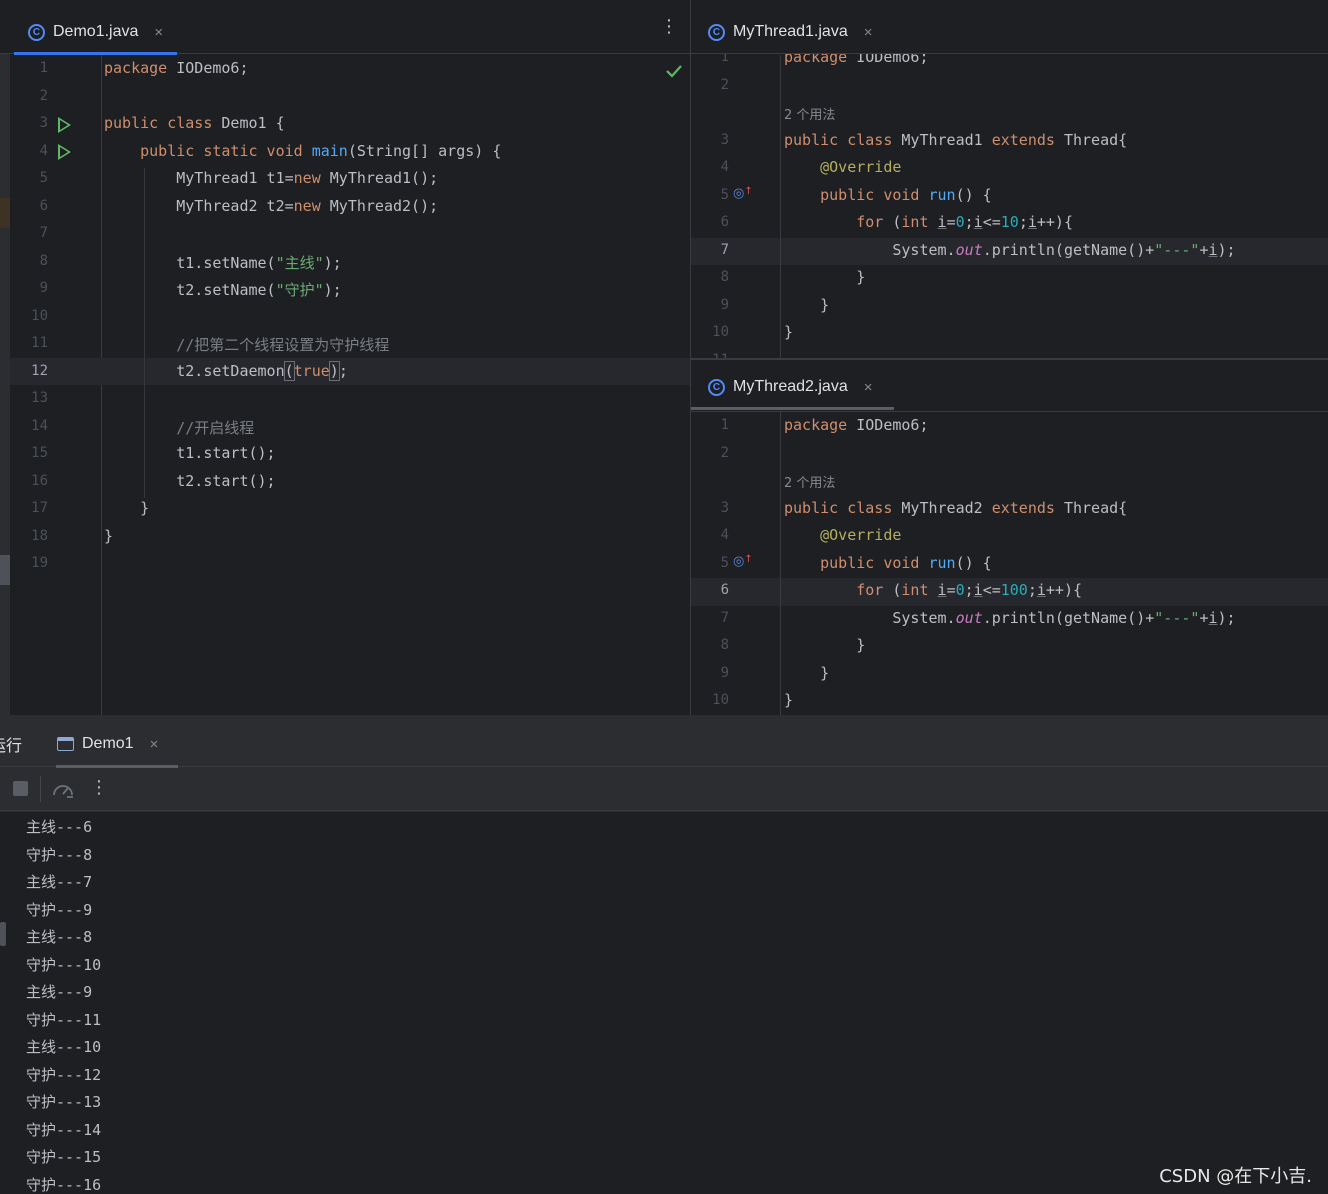 This screenshot has width=1328, height=1194. What do you see at coordinates (59, 937) in the screenshot?
I see `console-line: 主线---8` at bounding box center [59, 937].